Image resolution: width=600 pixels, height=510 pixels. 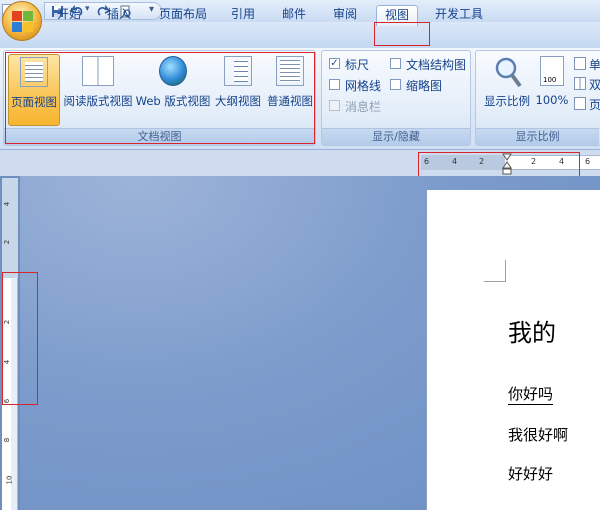 What do you see at coordinates (594, 105) in the screenshot?
I see `page-width-label: 页` at bounding box center [594, 105].